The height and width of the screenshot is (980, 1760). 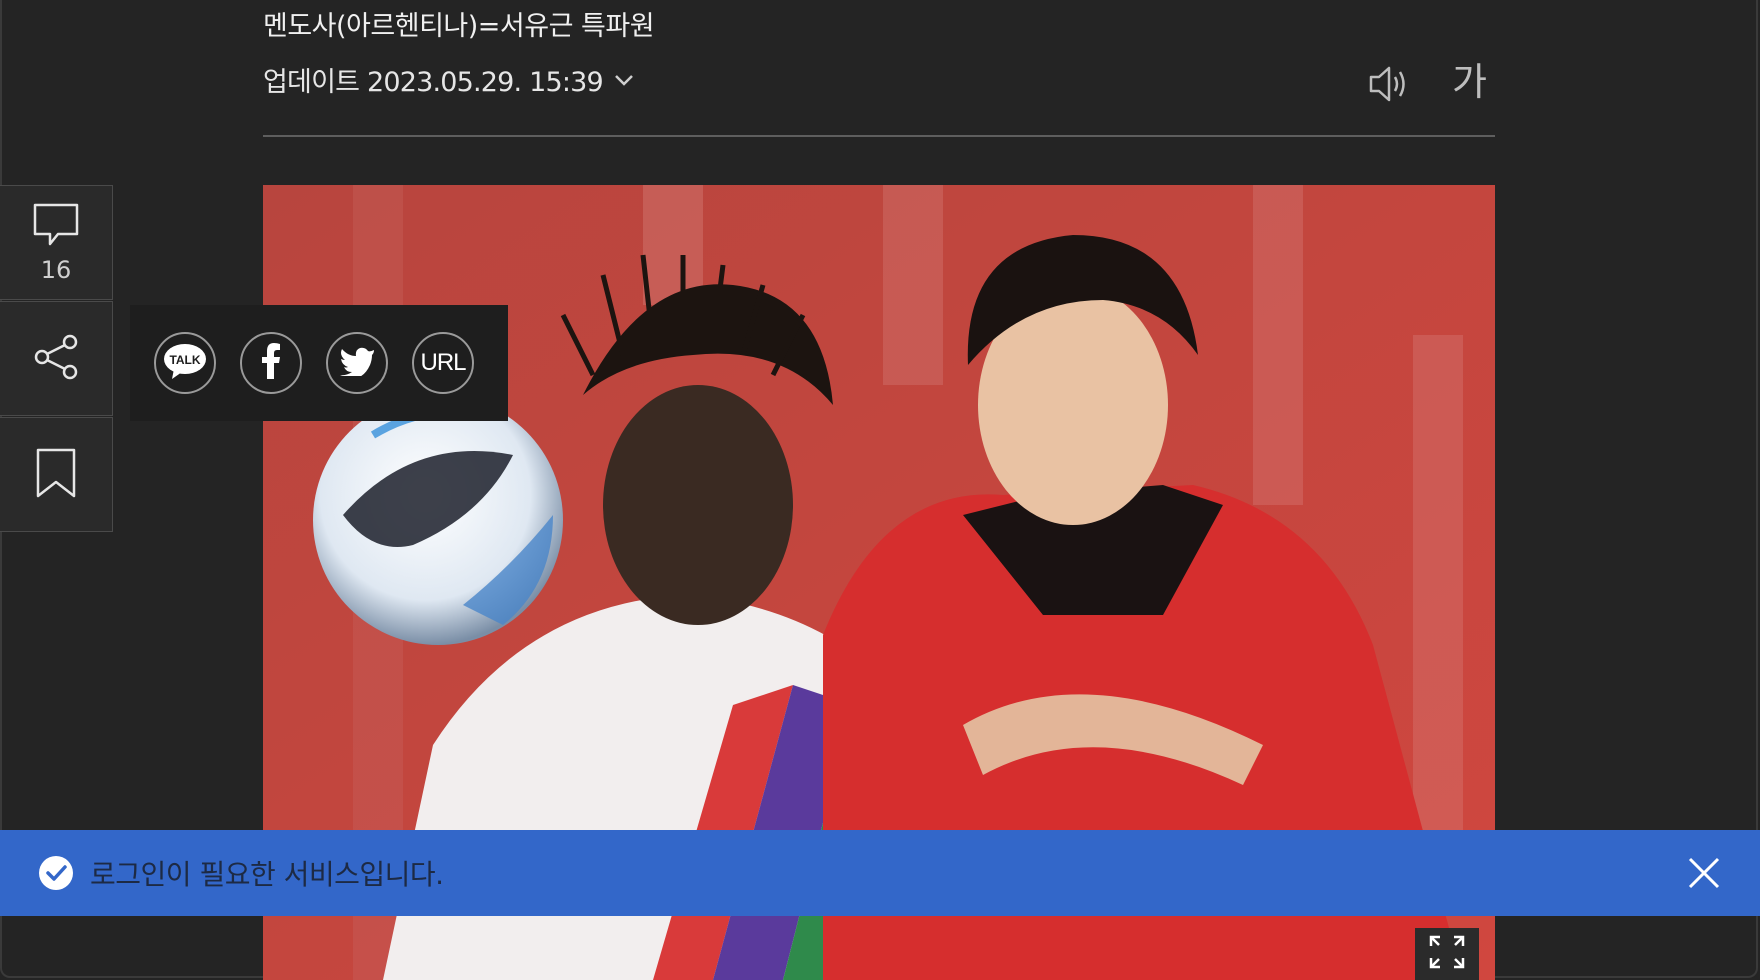 I want to click on expand-icon, so click(x=1447, y=954).